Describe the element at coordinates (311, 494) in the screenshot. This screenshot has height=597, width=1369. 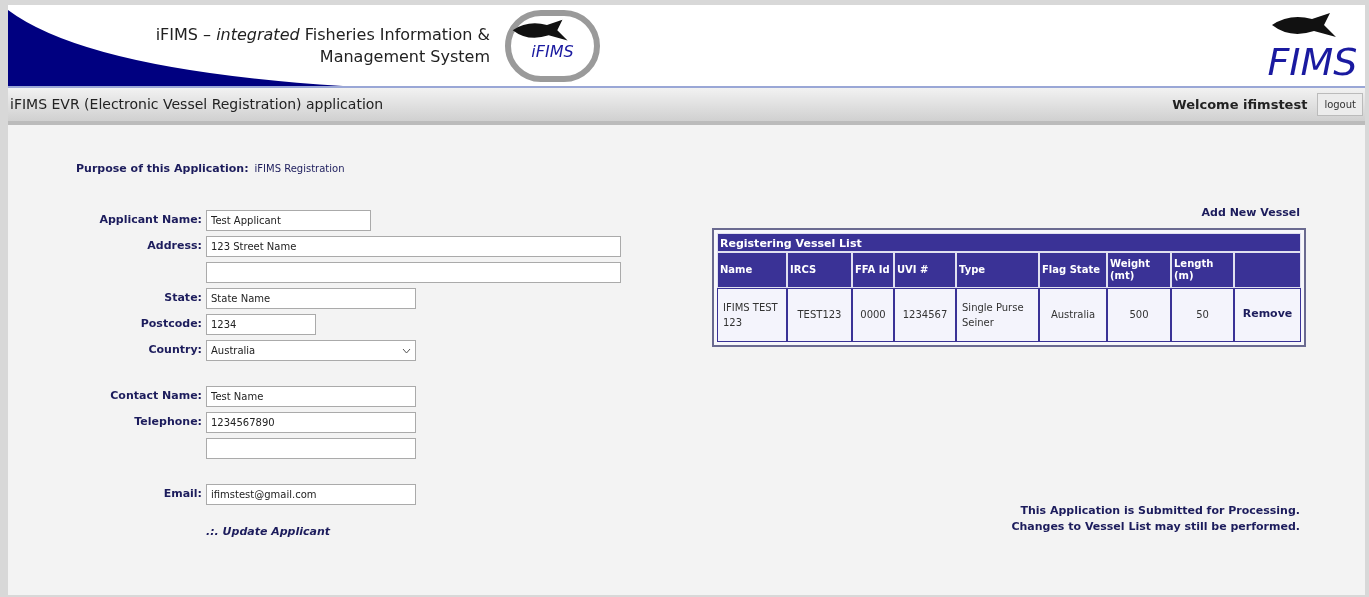
I see `text-field: ifimstest@gmail.com` at that location.